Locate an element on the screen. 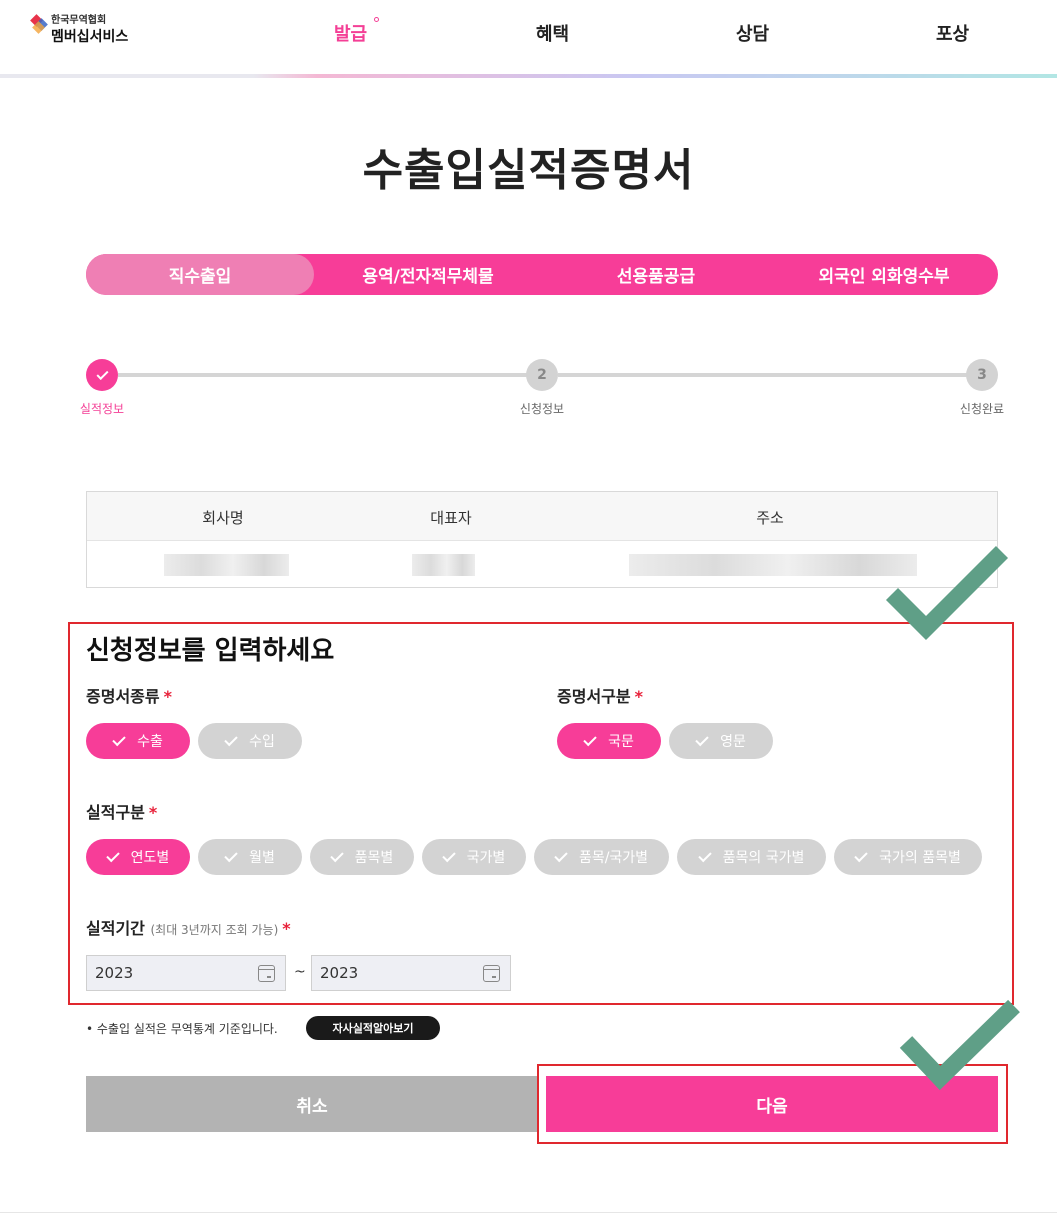 This screenshot has height=1228, width=1057. step-2-circle: 2 is located at coordinates (542, 375).